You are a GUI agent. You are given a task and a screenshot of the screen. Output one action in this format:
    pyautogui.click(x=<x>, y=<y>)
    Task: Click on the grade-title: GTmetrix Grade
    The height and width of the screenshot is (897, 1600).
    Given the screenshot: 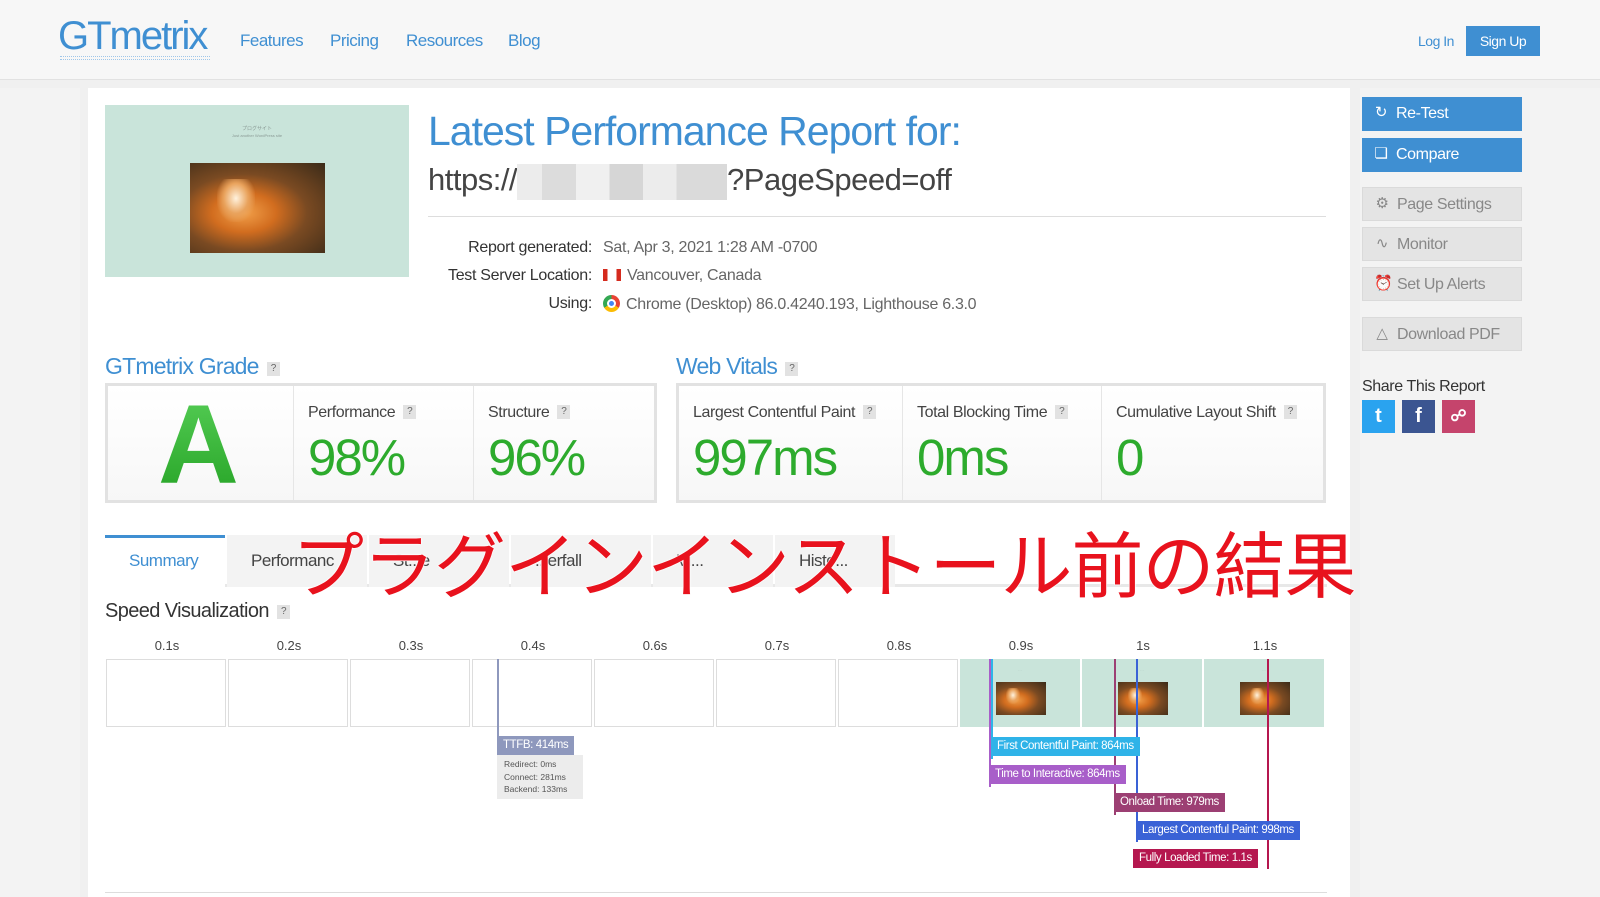 What is the action you would take?
    pyautogui.click(x=182, y=366)
    